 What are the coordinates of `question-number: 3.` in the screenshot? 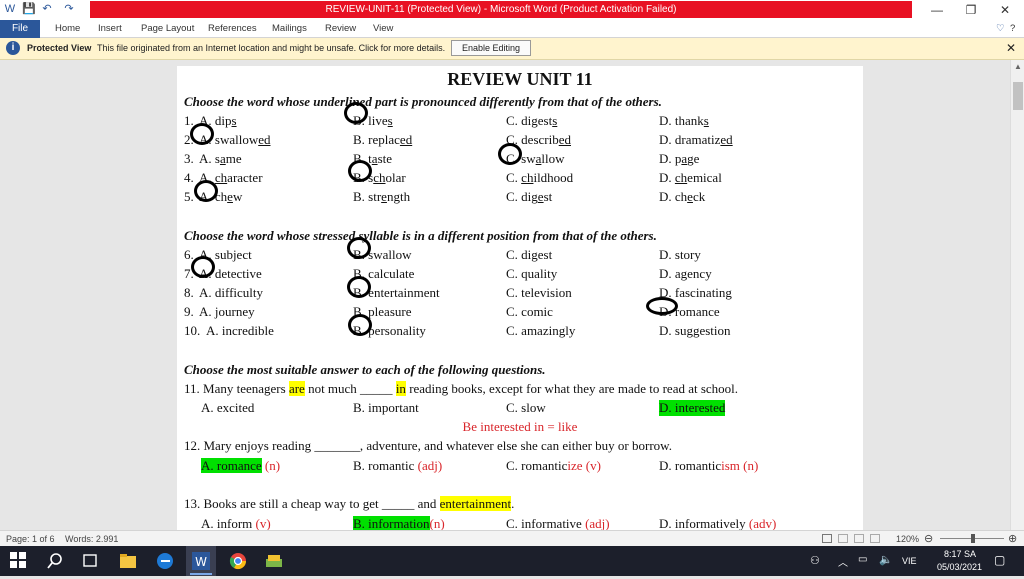 It's located at (189, 158).